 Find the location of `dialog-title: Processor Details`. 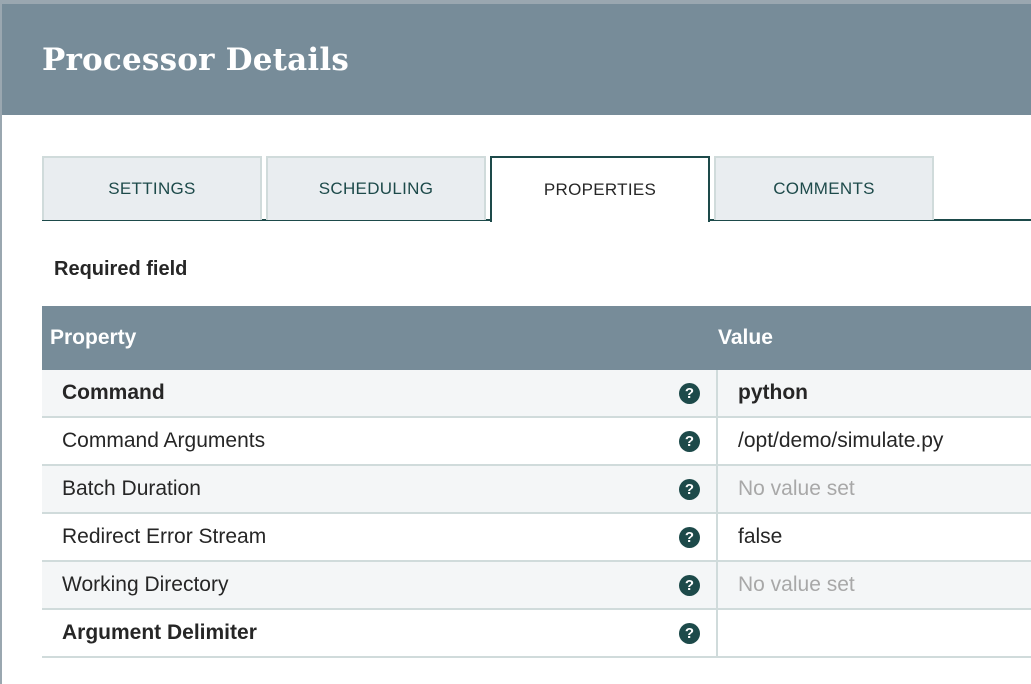

dialog-title: Processor Details is located at coordinates (196, 59).